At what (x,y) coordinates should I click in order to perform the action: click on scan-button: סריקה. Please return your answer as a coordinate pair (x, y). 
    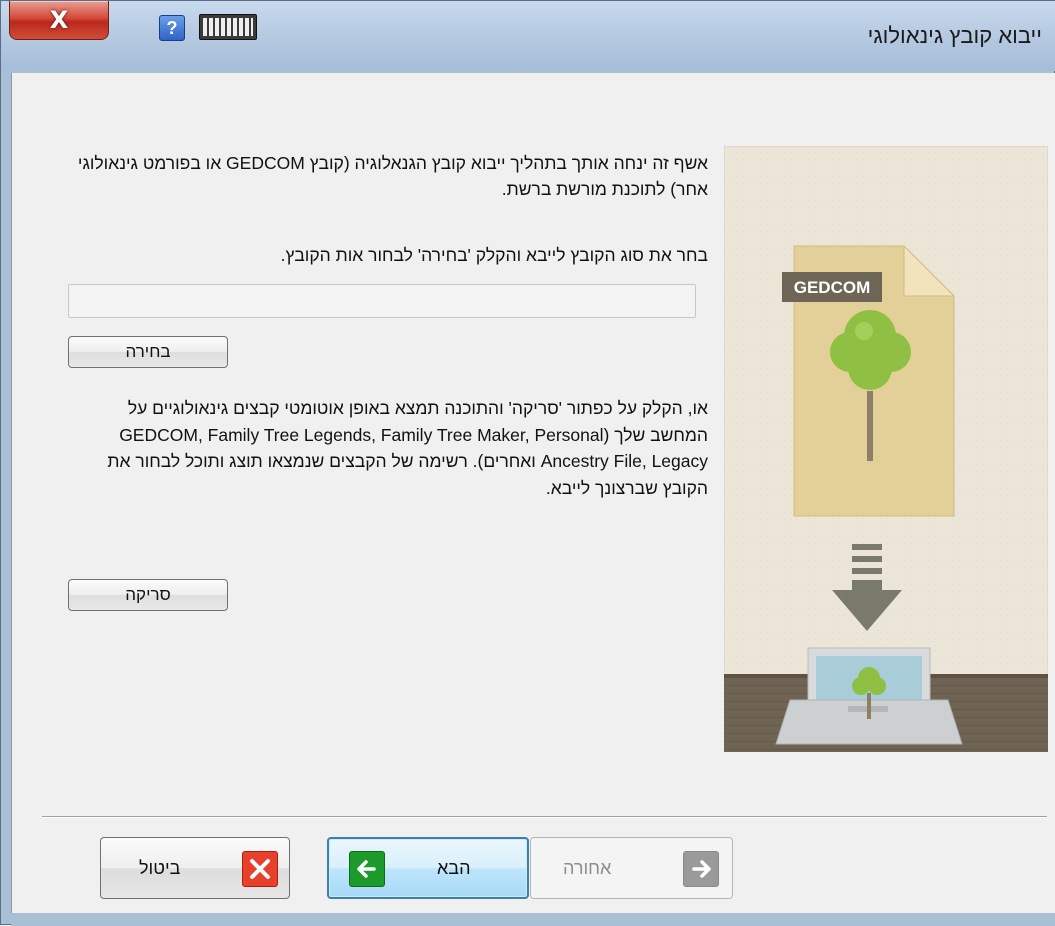
    Looking at the image, I should click on (148, 595).